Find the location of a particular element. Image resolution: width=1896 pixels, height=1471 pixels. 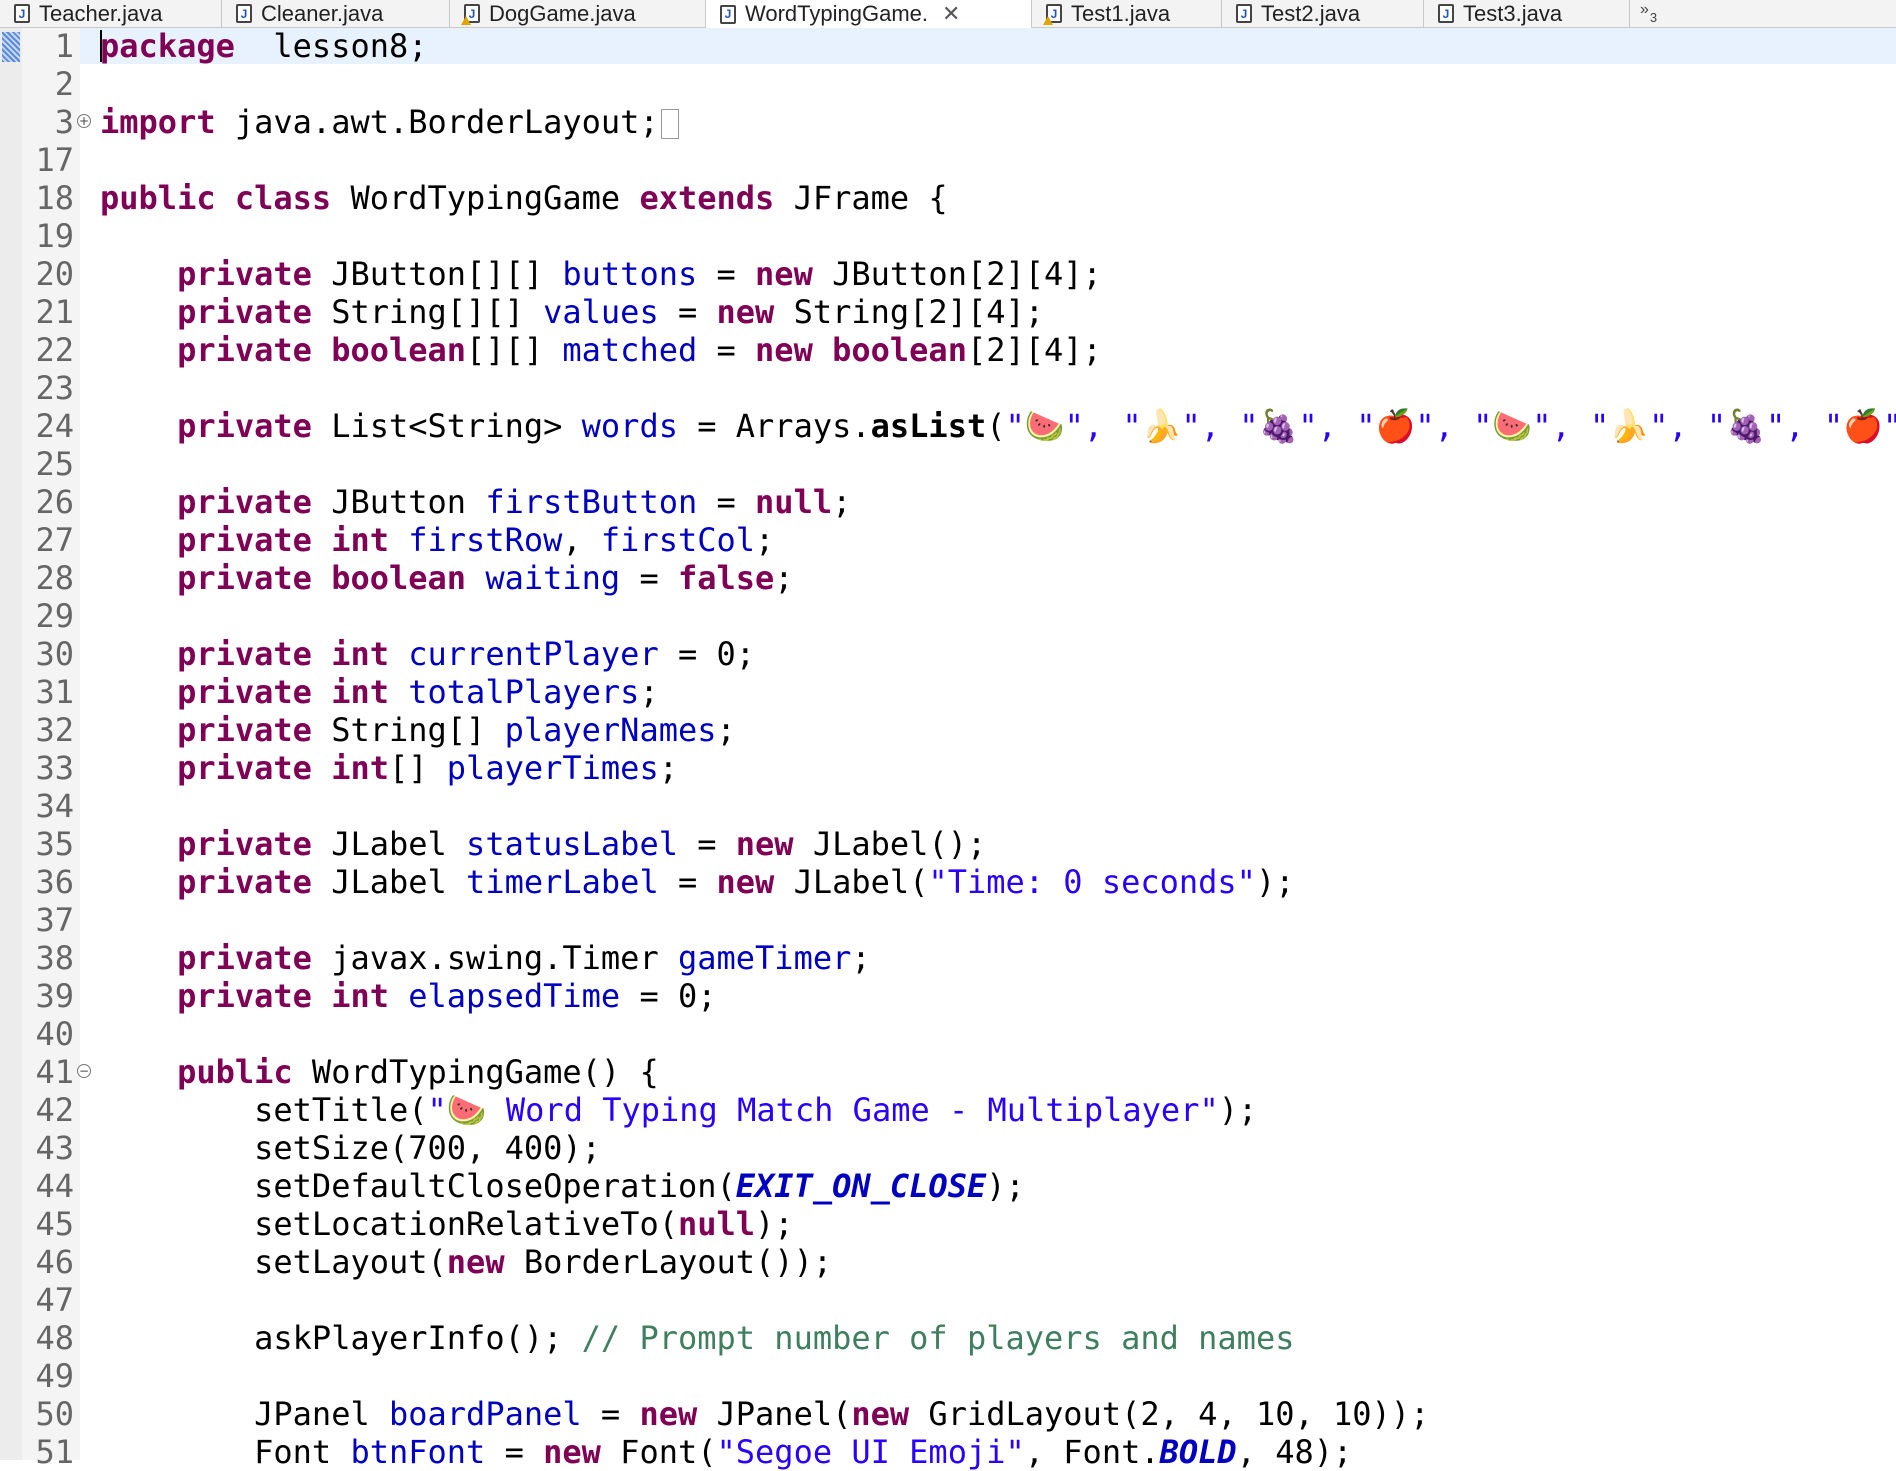

line-number: 31 is located at coordinates (54, 692).